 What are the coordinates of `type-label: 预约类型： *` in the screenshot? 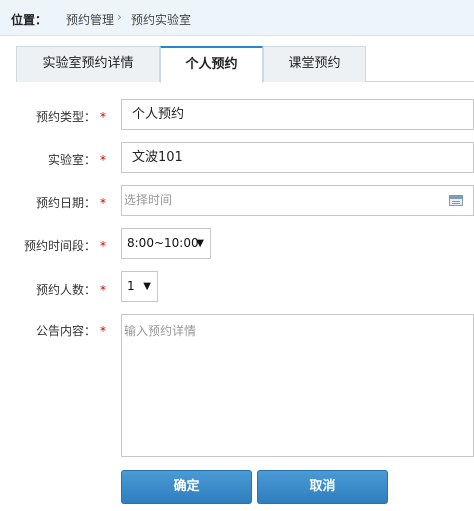 It's located at (53, 116).